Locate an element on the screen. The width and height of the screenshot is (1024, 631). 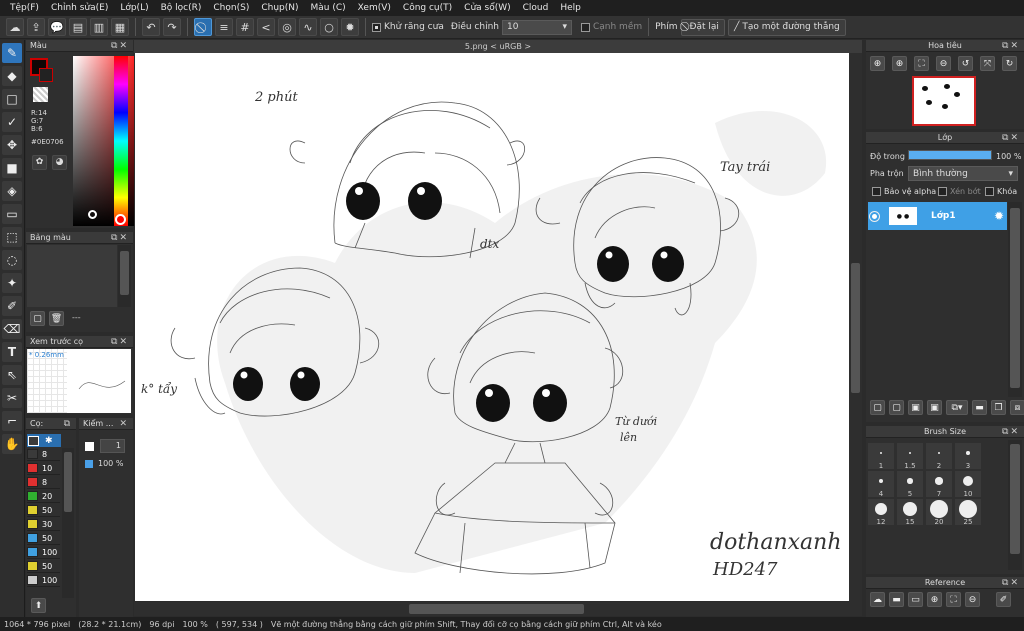
fit-icon: ⛶ is located at coordinates (953, 599).